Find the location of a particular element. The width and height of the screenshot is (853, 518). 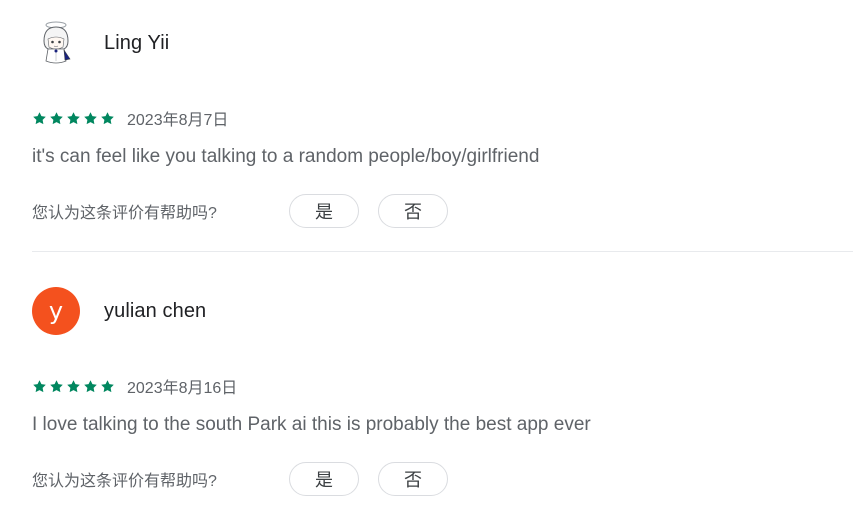

rating-row: 2023年8月7日 is located at coordinates (130, 118).